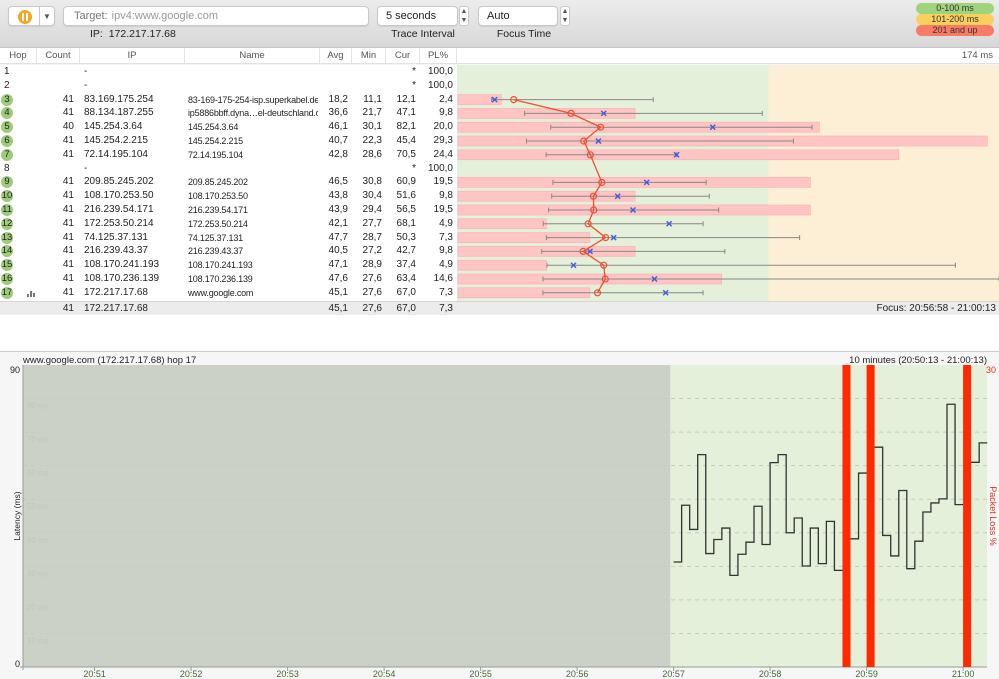 This screenshot has height=679, width=999. Describe the element at coordinates (7, 237) in the screenshot. I see `hop-number: 13` at that location.